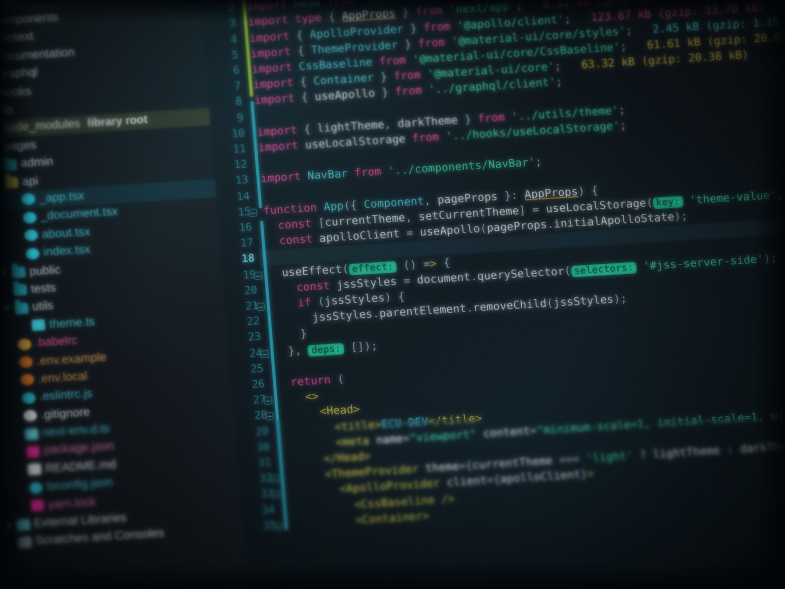 This screenshot has width=785, height=589. What do you see at coordinates (56, 342) in the screenshot?
I see `tree-item-label: .babelrc` at bounding box center [56, 342].